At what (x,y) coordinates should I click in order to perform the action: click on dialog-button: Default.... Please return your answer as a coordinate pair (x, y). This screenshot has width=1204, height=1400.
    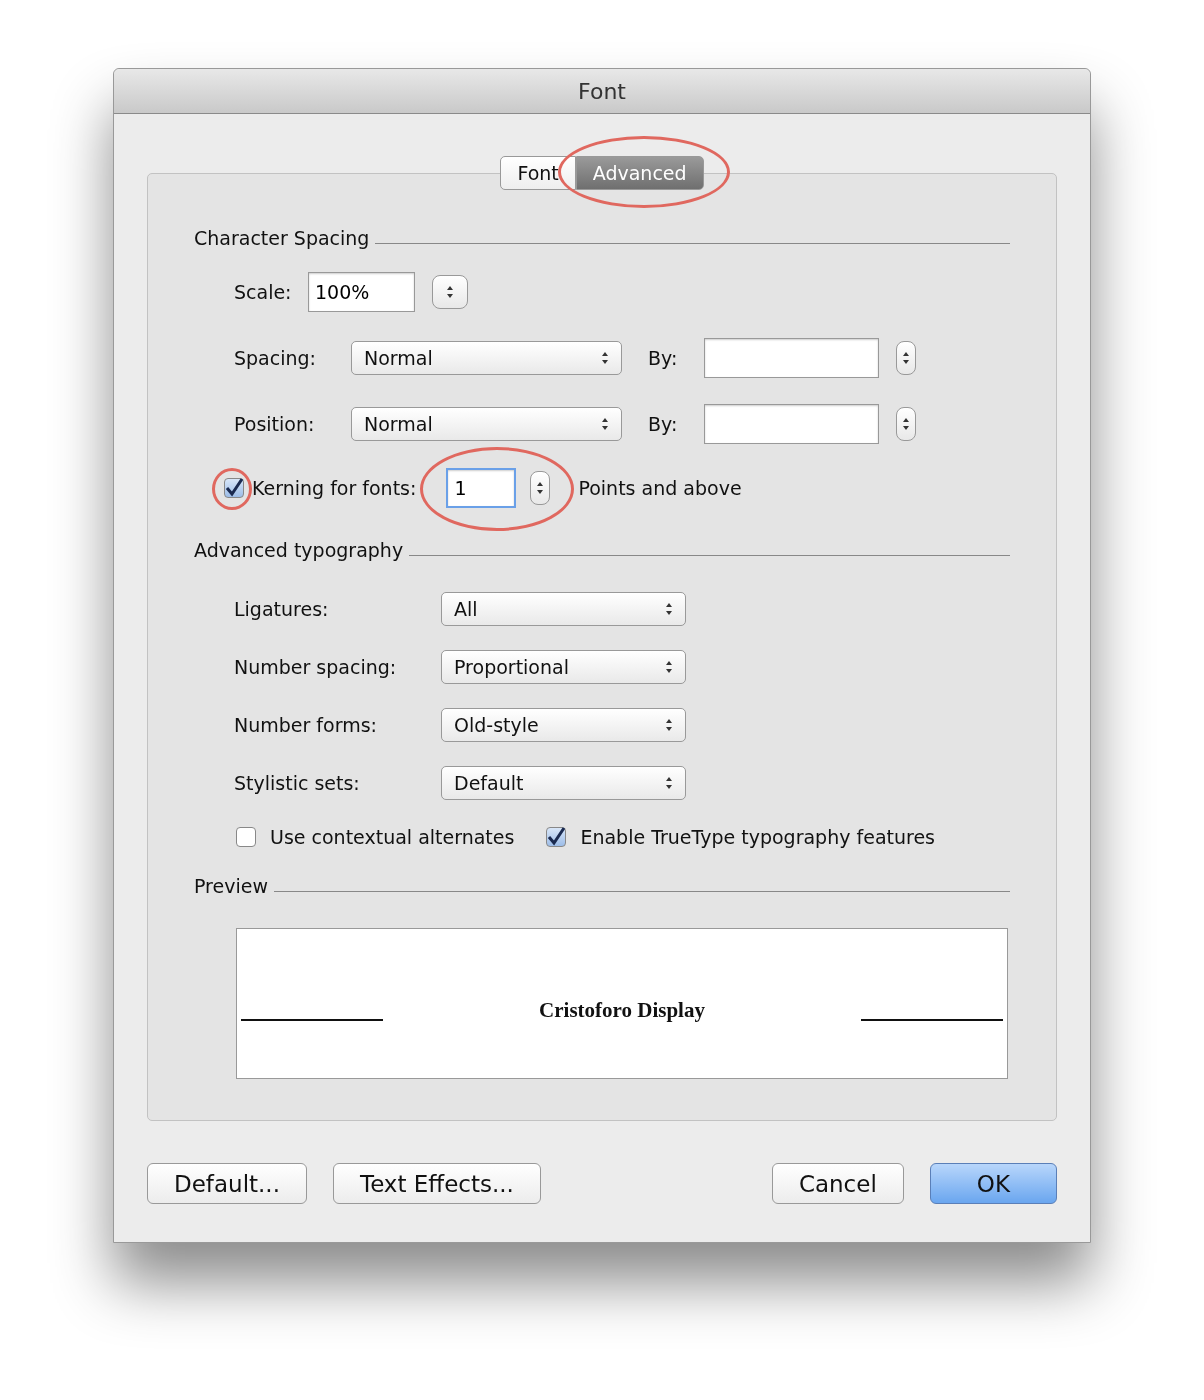
    Looking at the image, I should click on (227, 1183).